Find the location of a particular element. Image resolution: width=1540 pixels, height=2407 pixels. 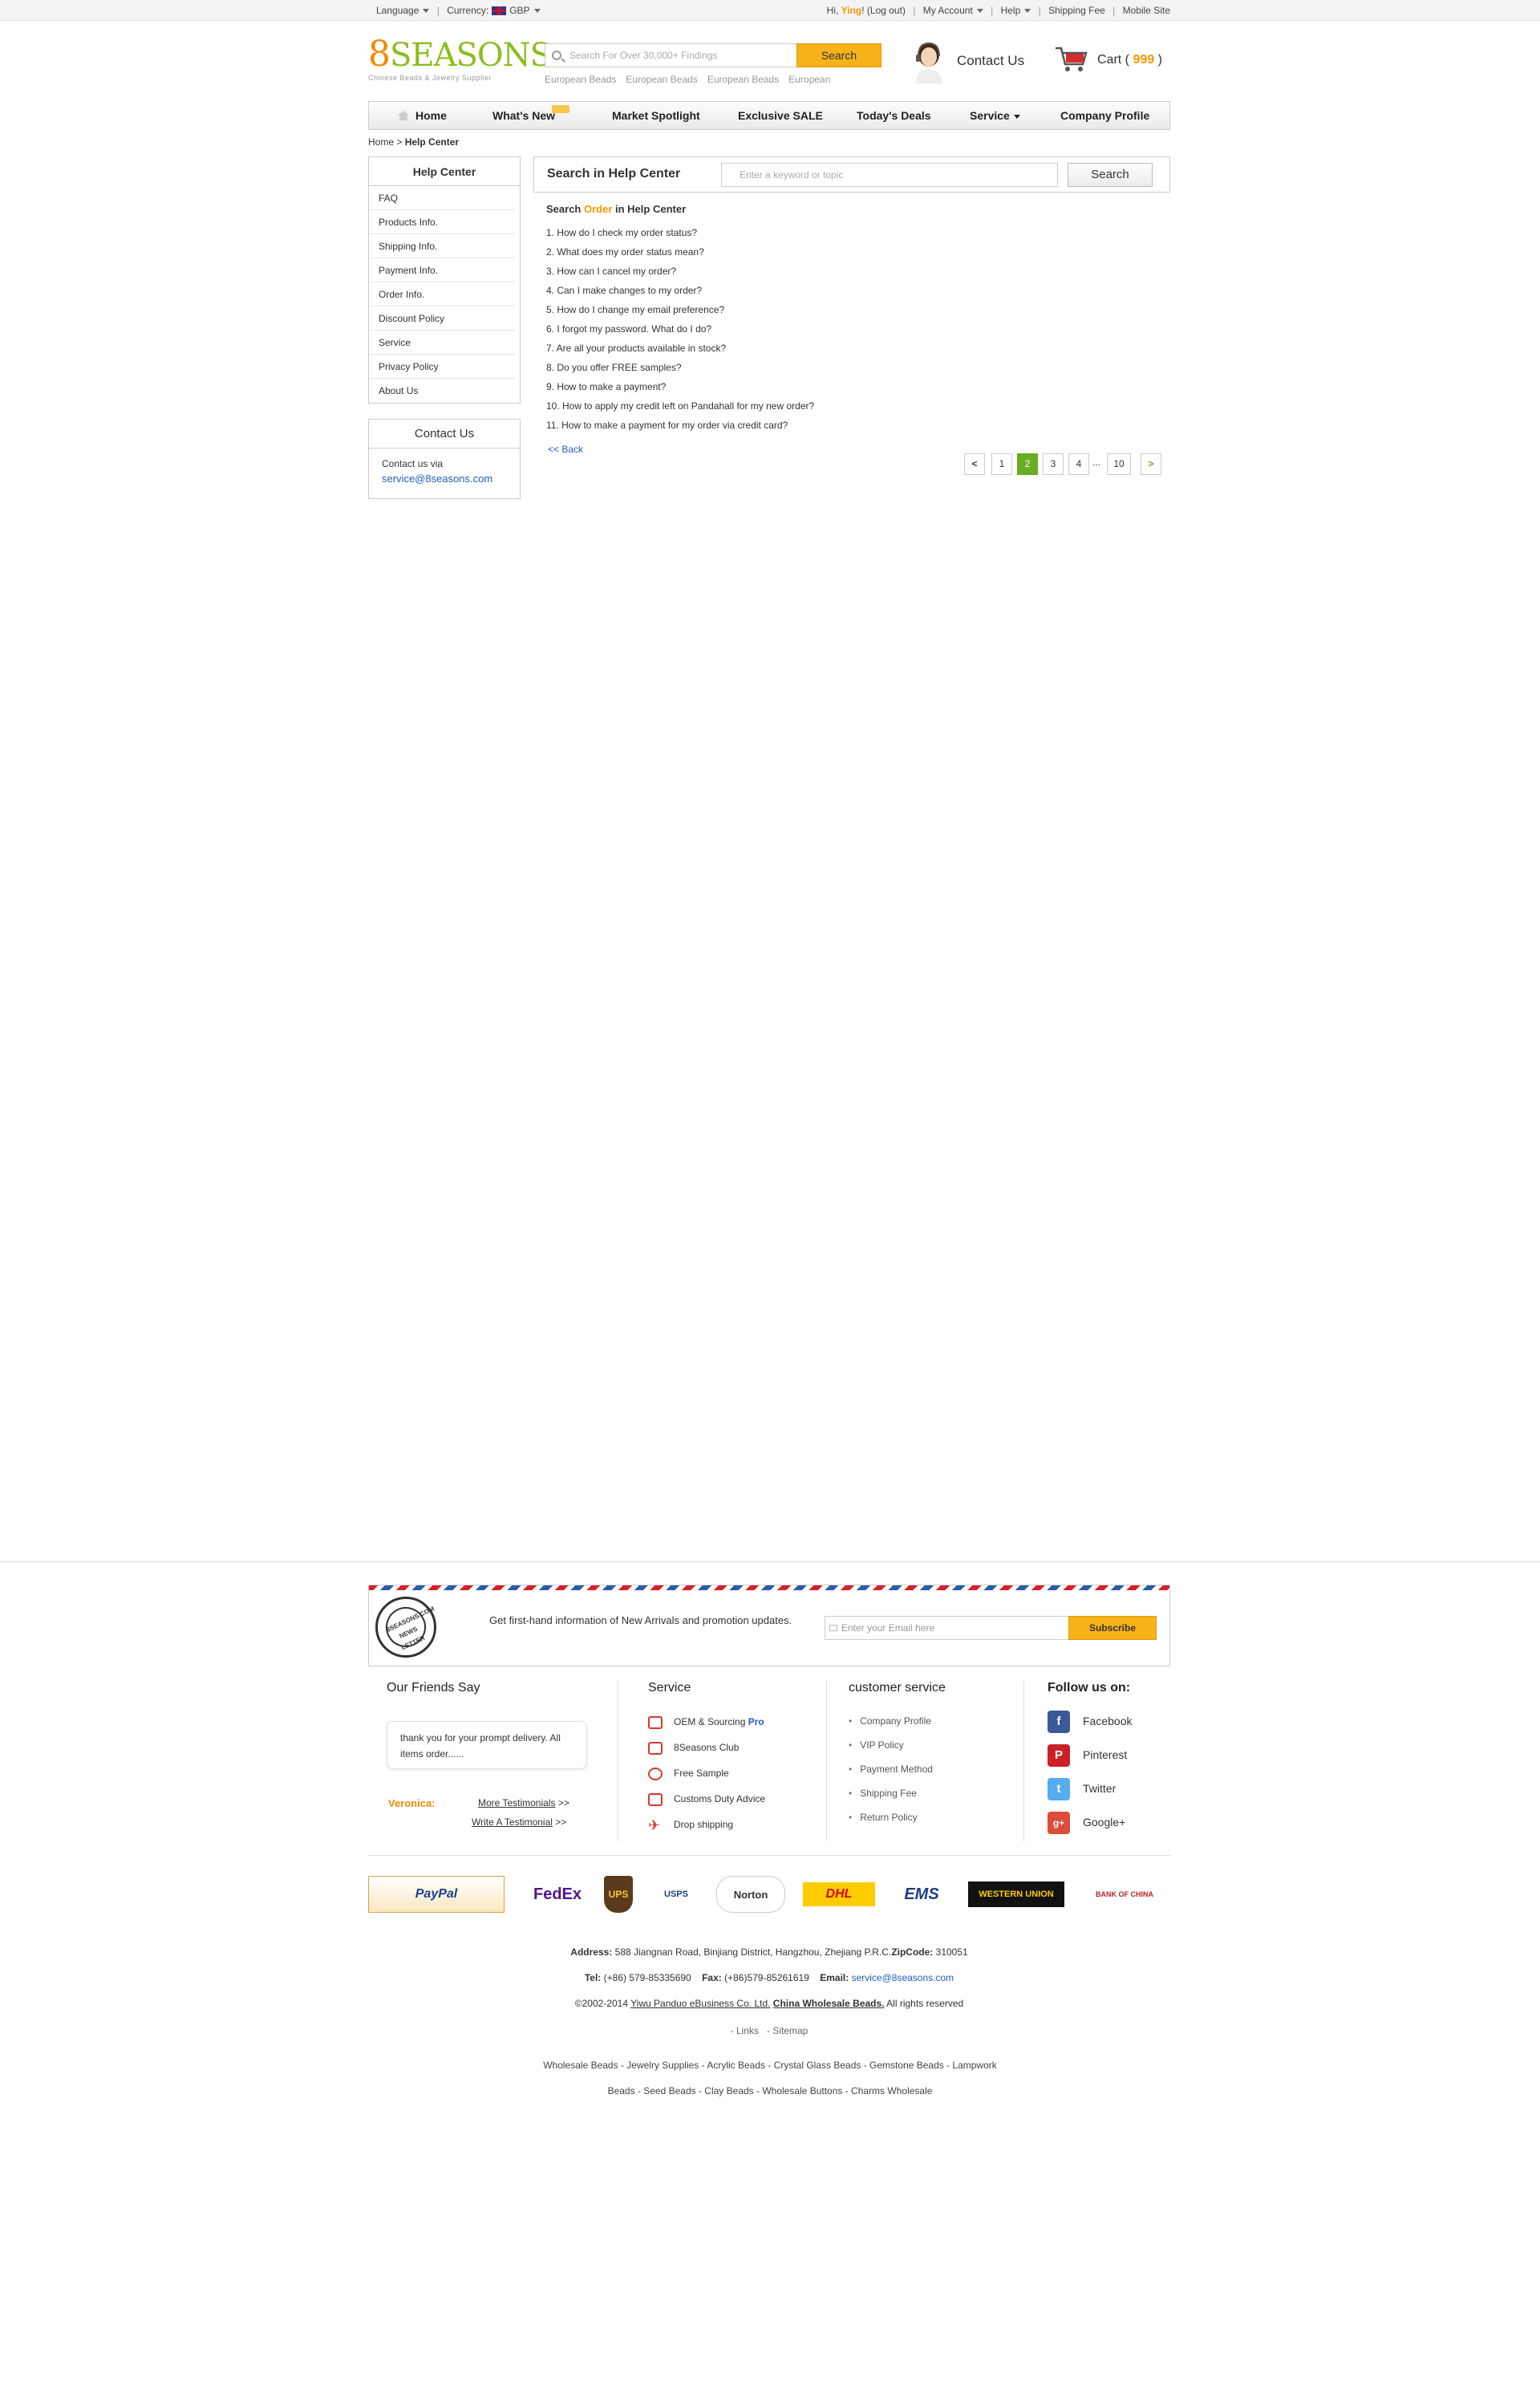

question-link: 9. How to make a payment? is located at coordinates (680, 386).